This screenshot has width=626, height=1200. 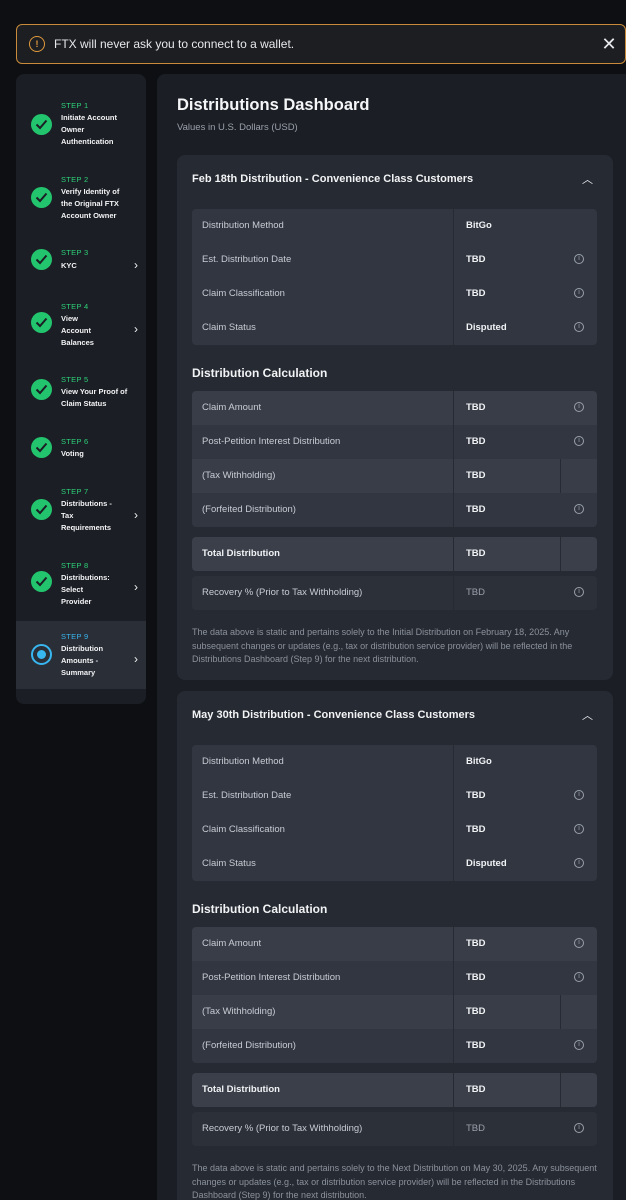 I want to click on sidebar-step-9: STEP 9 Distribution Amounts - Summary ›, so click(x=81, y=655).